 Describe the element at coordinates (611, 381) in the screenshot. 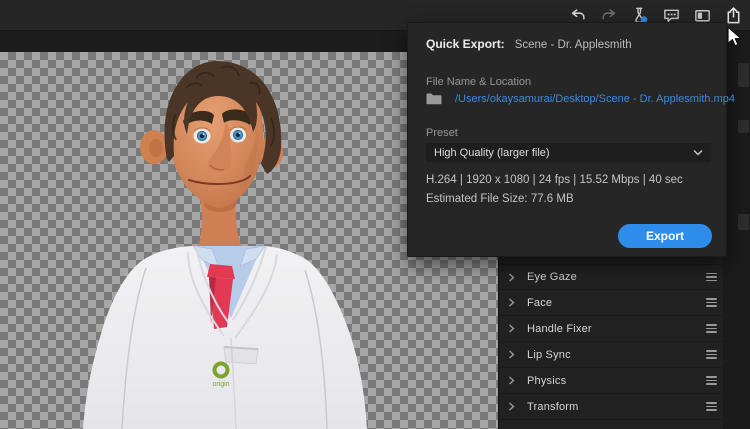

I see `behavior-row-physics: Physics` at that location.